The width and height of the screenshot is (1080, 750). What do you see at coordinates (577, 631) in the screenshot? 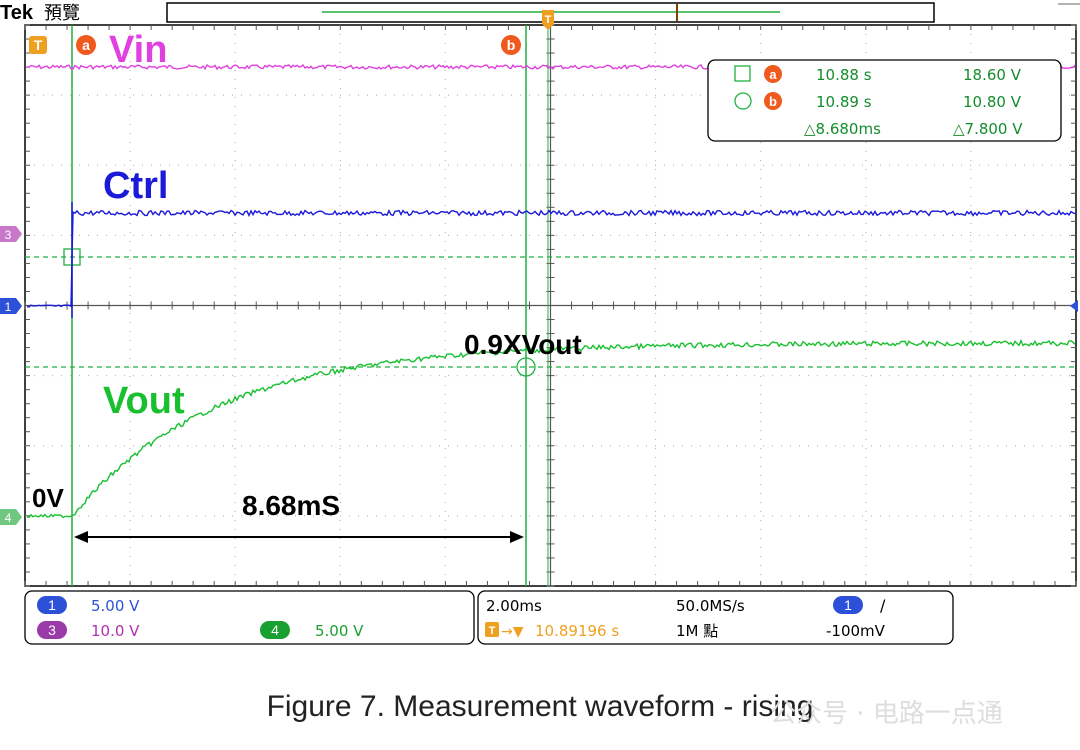
I see `trigger-position: 10.89196 s` at bounding box center [577, 631].